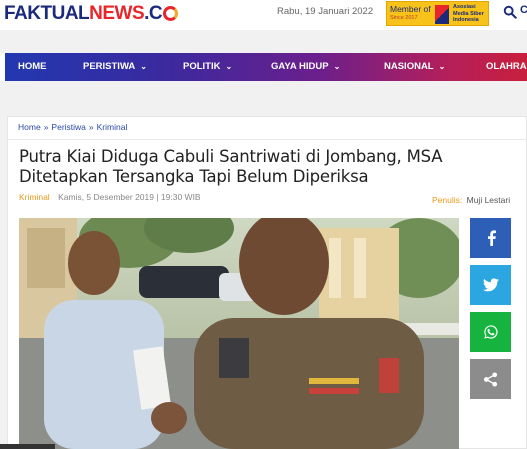 The height and width of the screenshot is (449, 527). What do you see at coordinates (267, 139) in the screenshot?
I see `breadcrumb-divider` at bounding box center [267, 139].